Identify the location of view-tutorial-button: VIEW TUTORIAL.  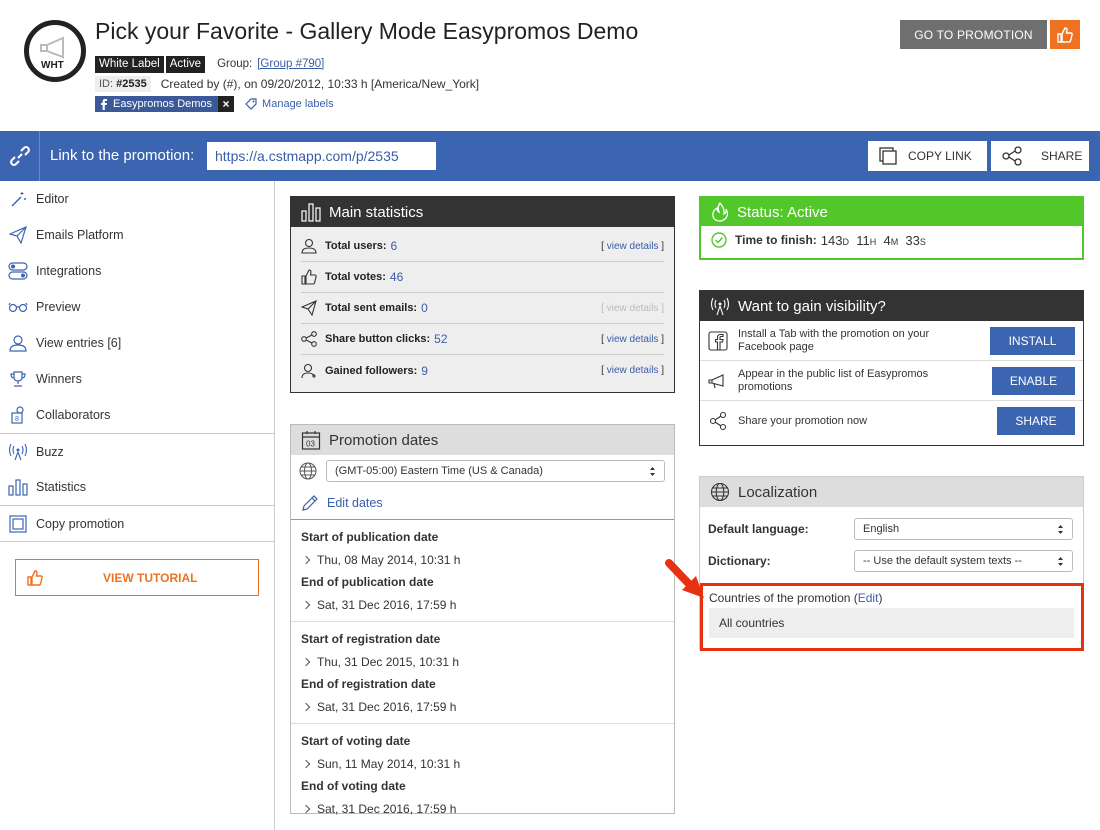
(137, 577).